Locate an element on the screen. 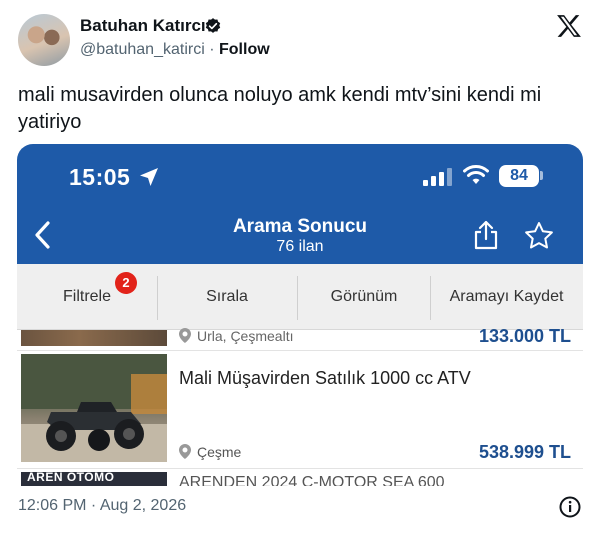 This screenshot has width=600, height=537. avatar is located at coordinates (44, 40).